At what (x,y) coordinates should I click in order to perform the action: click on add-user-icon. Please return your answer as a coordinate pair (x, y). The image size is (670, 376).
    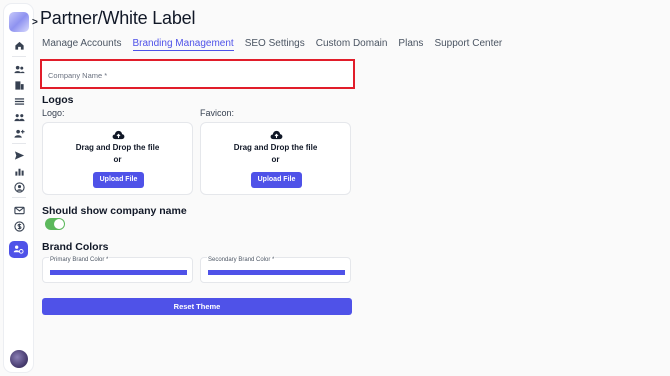
    Looking at the image, I should click on (19, 133).